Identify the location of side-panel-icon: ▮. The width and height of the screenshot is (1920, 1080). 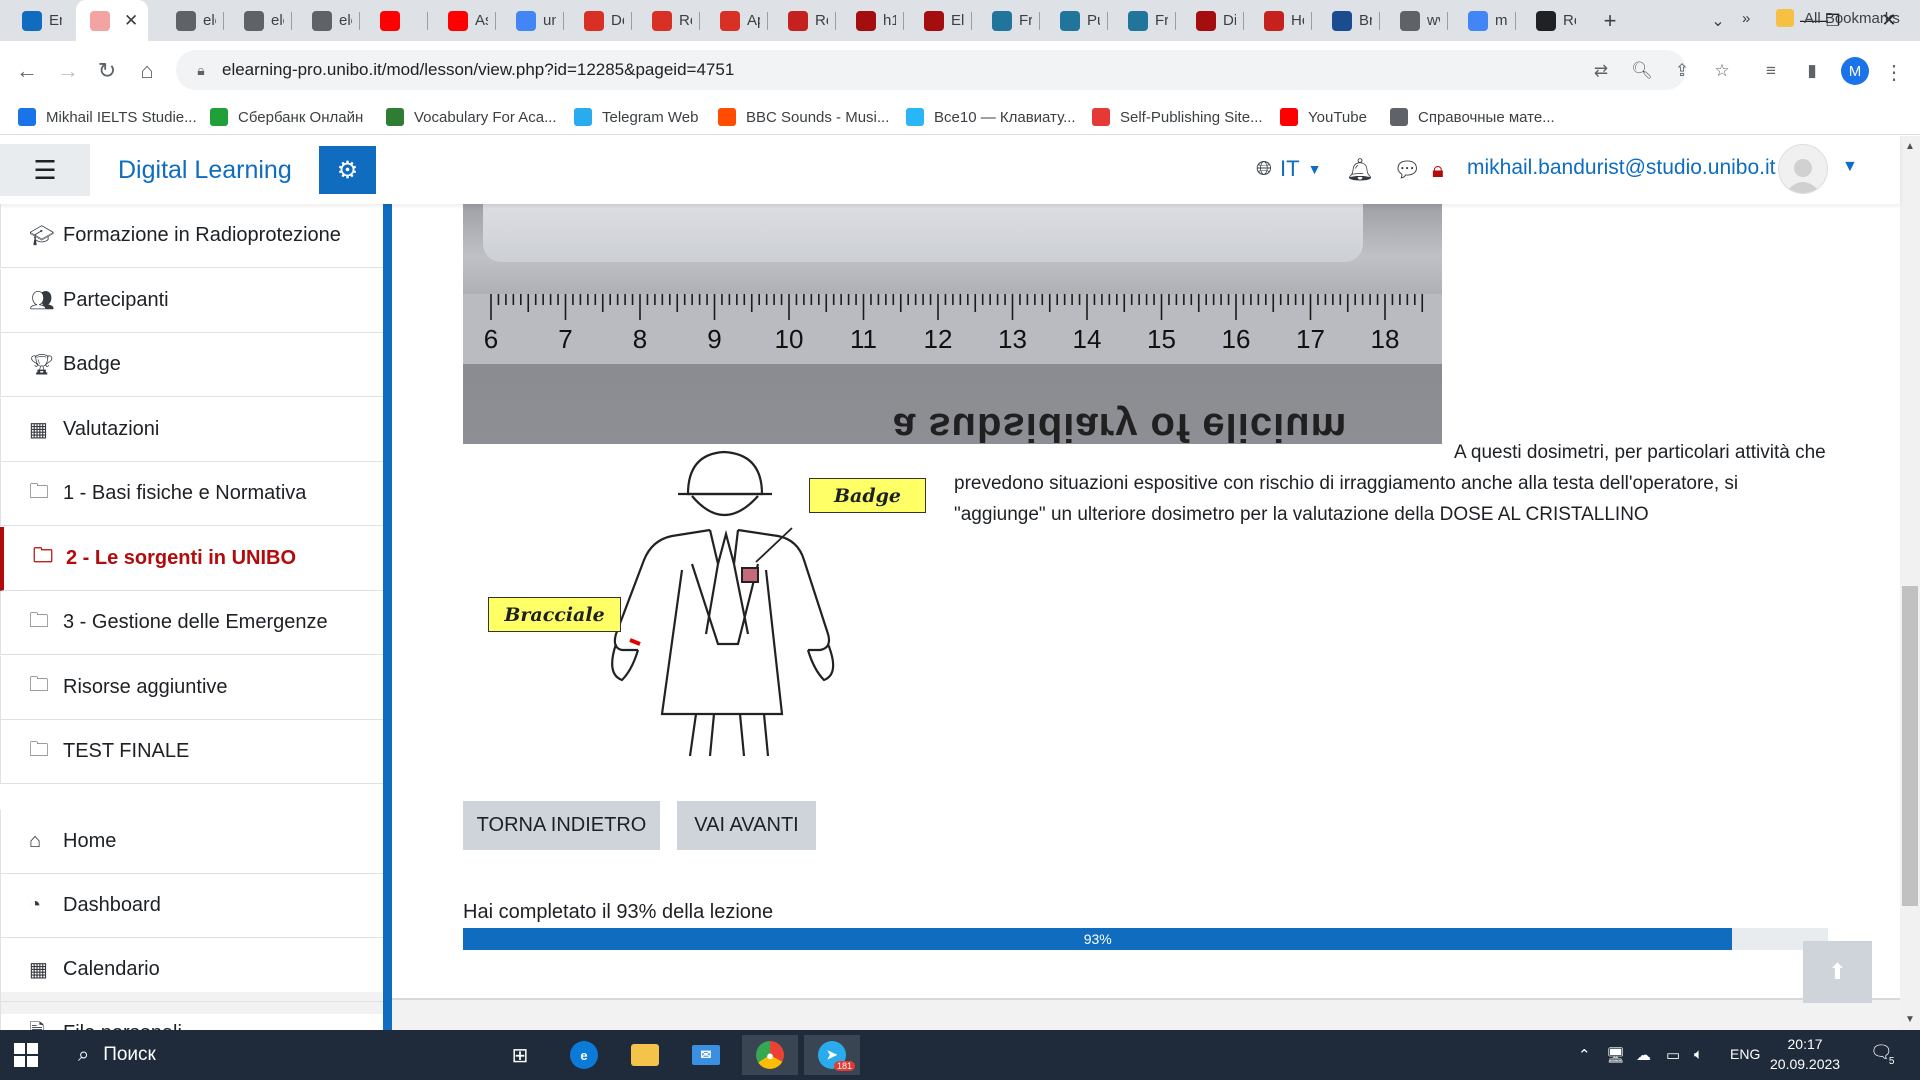
(1812, 71).